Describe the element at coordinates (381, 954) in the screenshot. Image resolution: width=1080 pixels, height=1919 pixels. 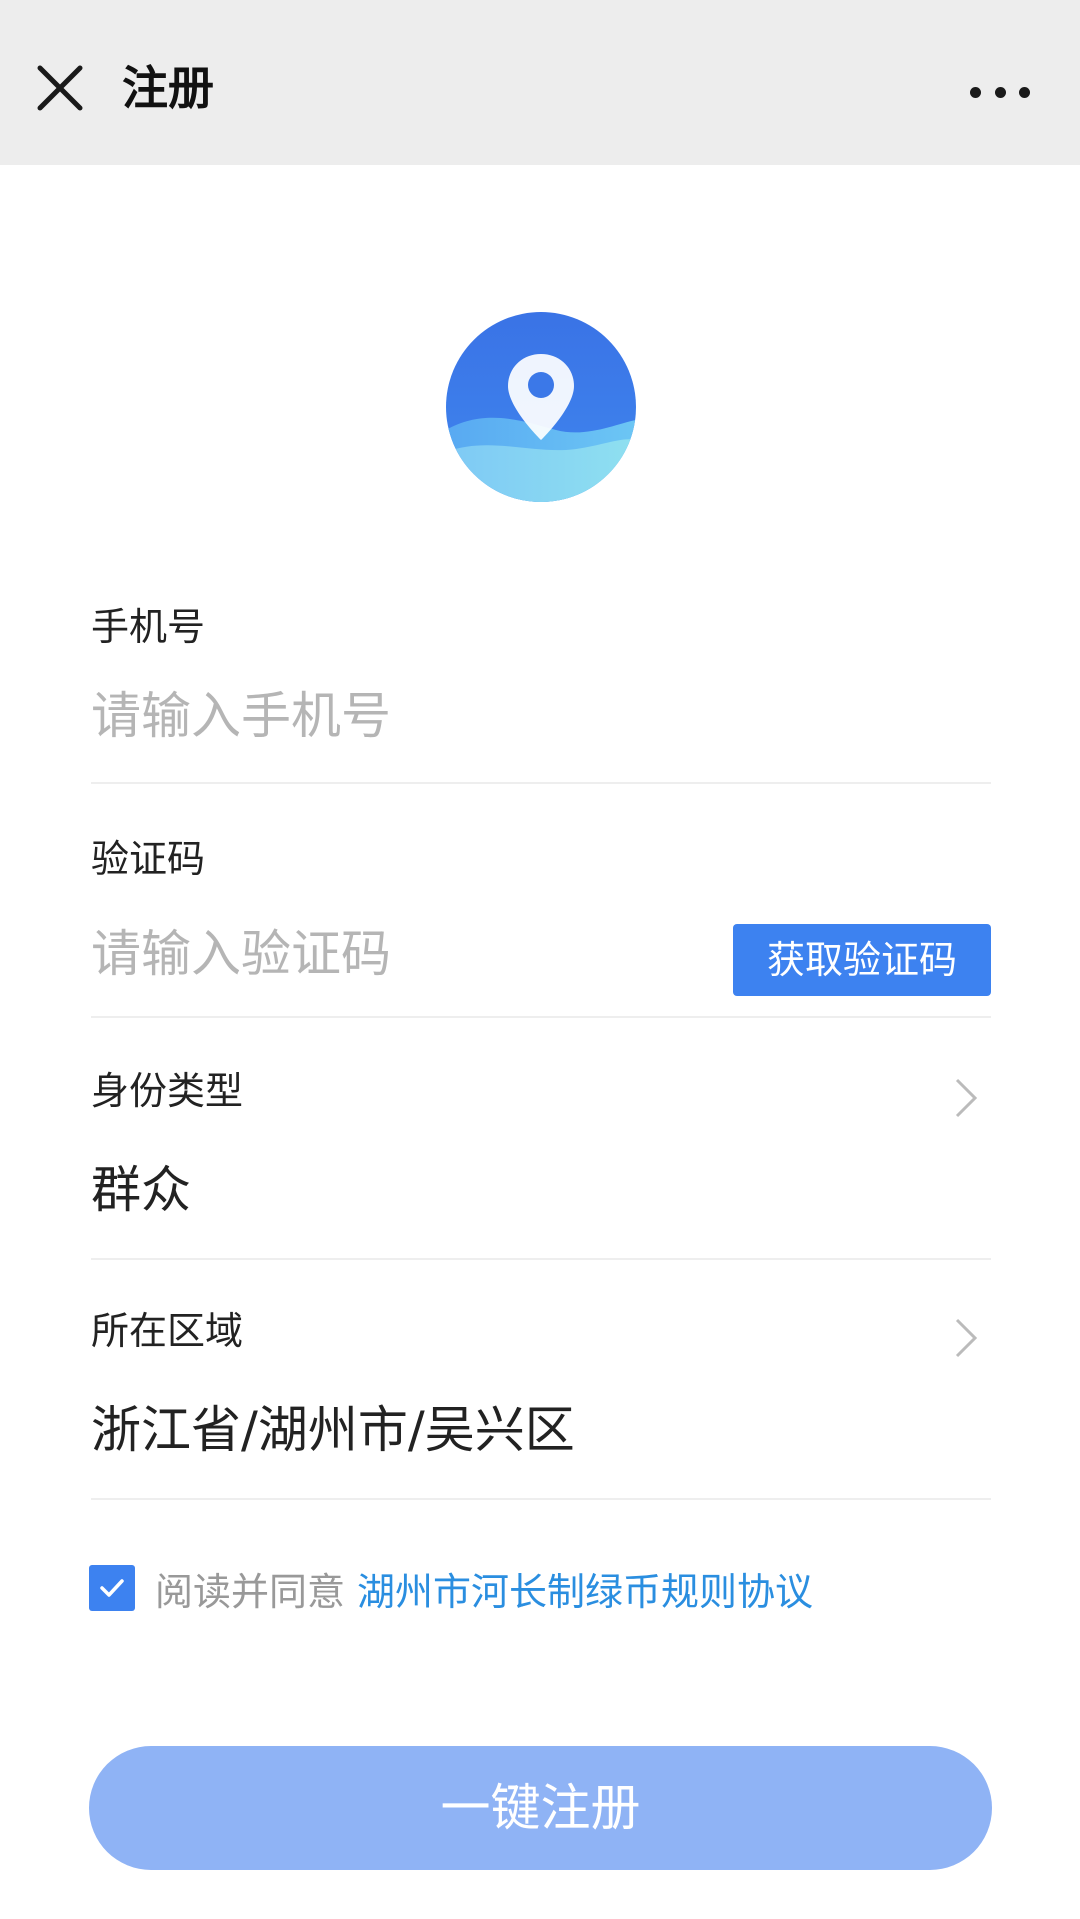
I see `code-input` at that location.